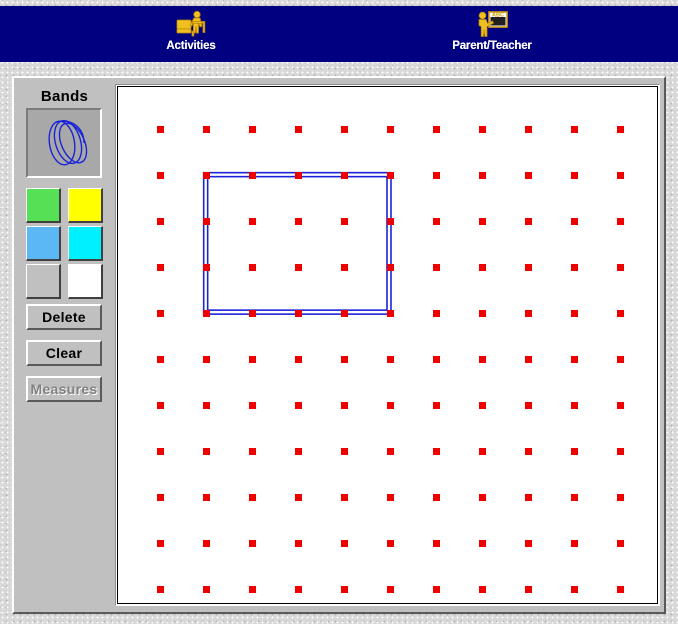 The height and width of the screenshot is (624, 678). I want to click on color-swatch-yellow, so click(85, 205).